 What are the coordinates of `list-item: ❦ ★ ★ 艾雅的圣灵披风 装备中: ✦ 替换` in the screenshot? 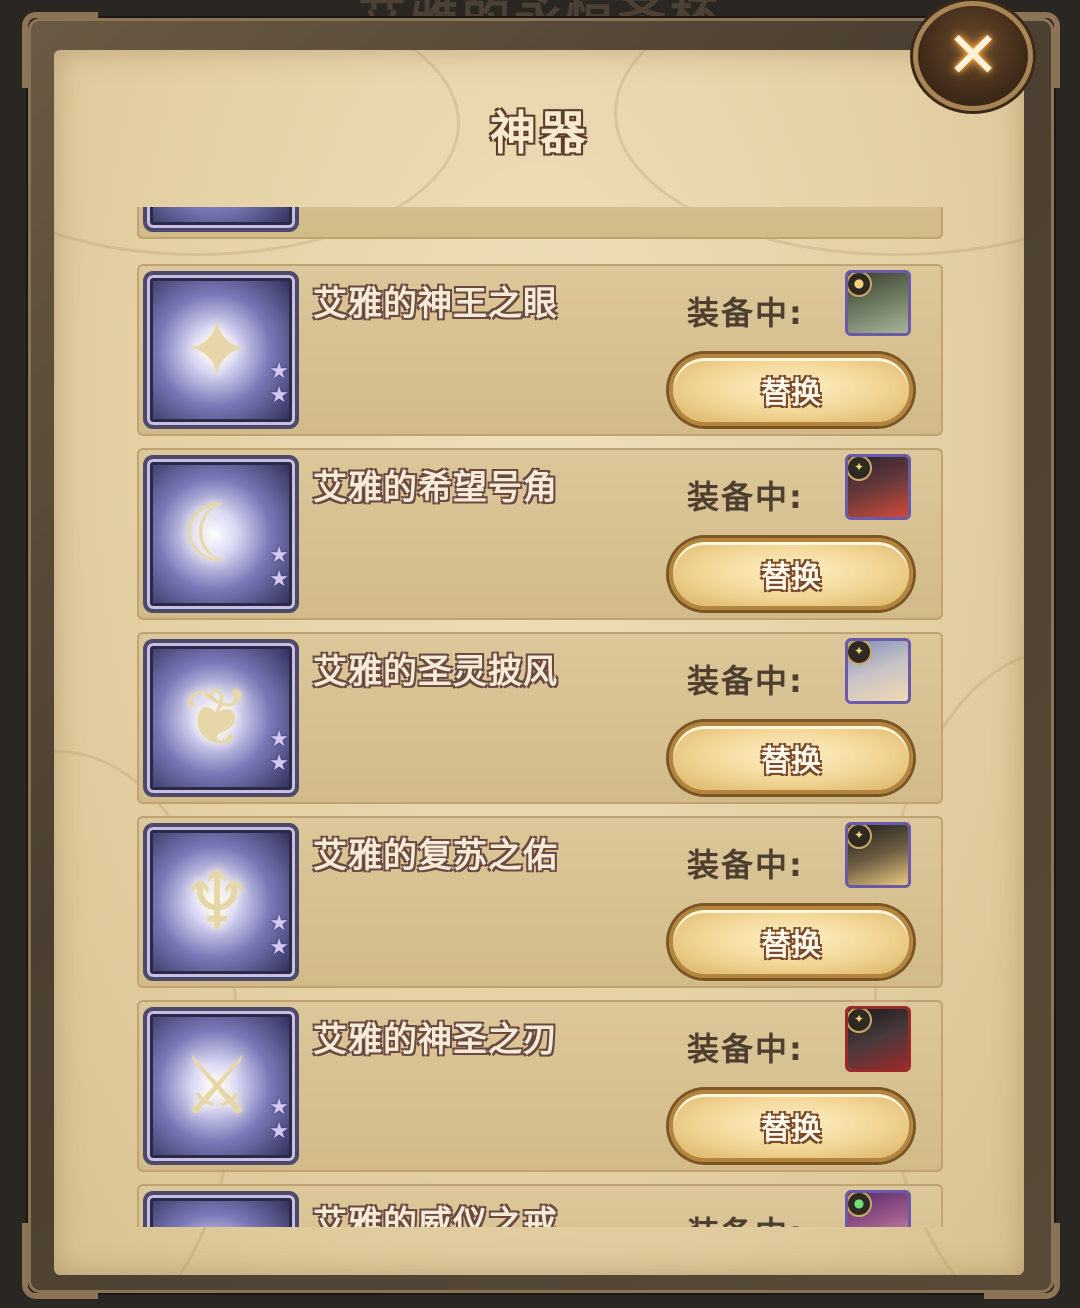 It's located at (540, 718).